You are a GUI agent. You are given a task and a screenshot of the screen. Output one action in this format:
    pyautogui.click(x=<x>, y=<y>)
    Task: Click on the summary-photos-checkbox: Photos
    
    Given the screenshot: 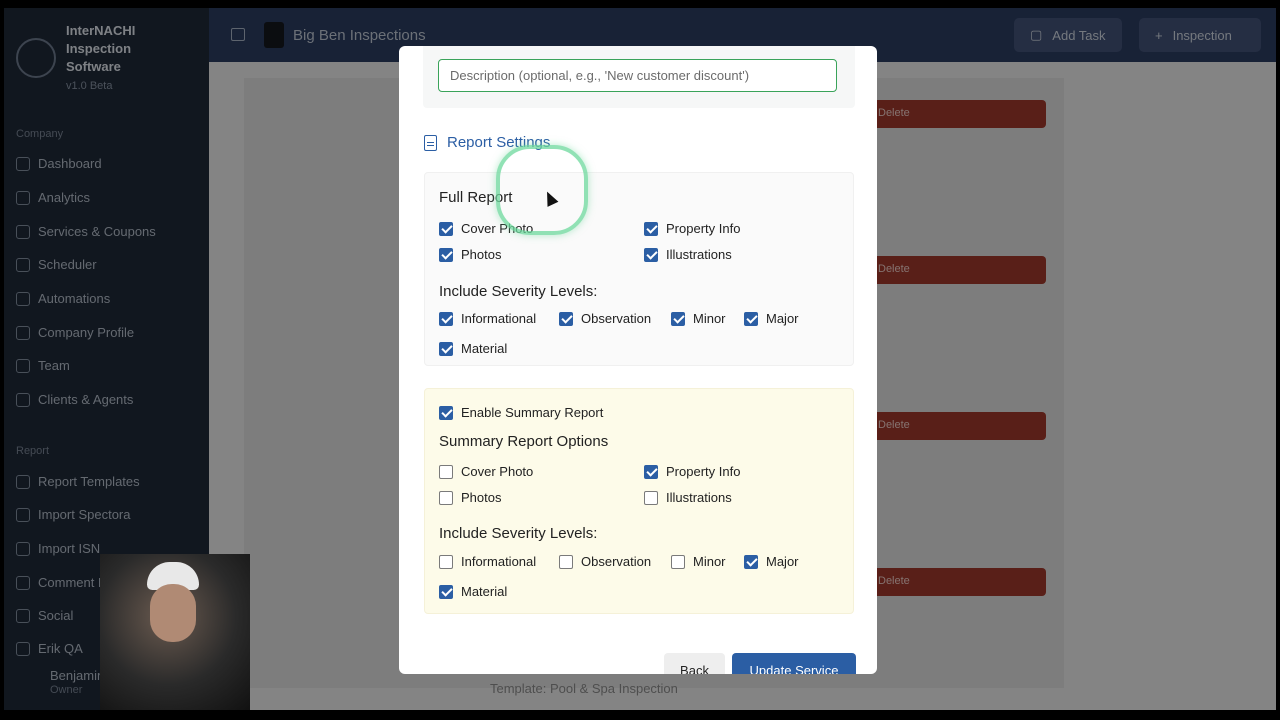 What is the action you would take?
    pyautogui.click(x=470, y=497)
    